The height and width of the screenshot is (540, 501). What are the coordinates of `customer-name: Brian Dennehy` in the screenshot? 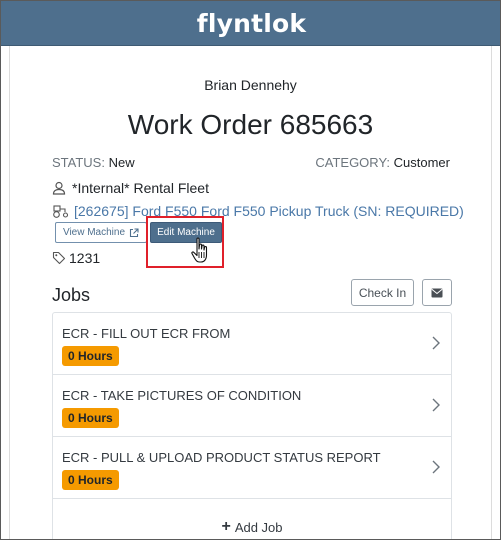 It's located at (250, 85).